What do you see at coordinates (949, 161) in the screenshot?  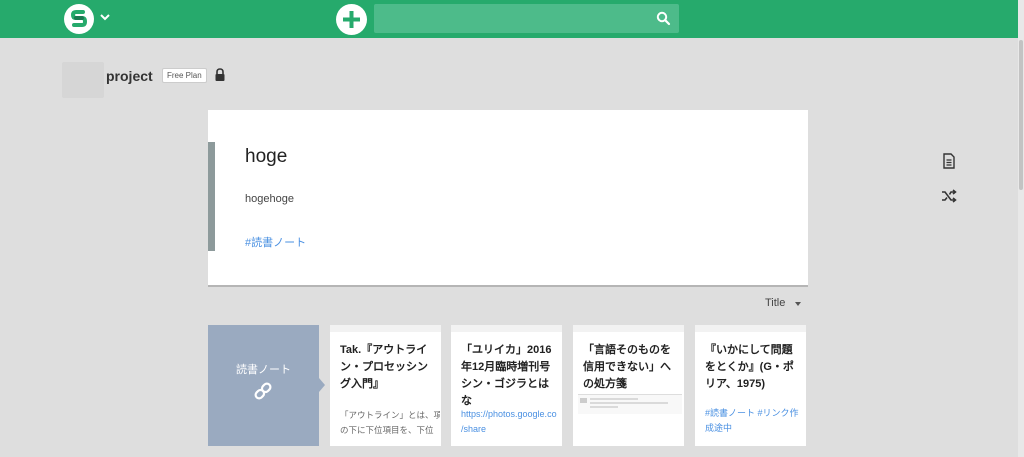 I see `text-document-icon` at bounding box center [949, 161].